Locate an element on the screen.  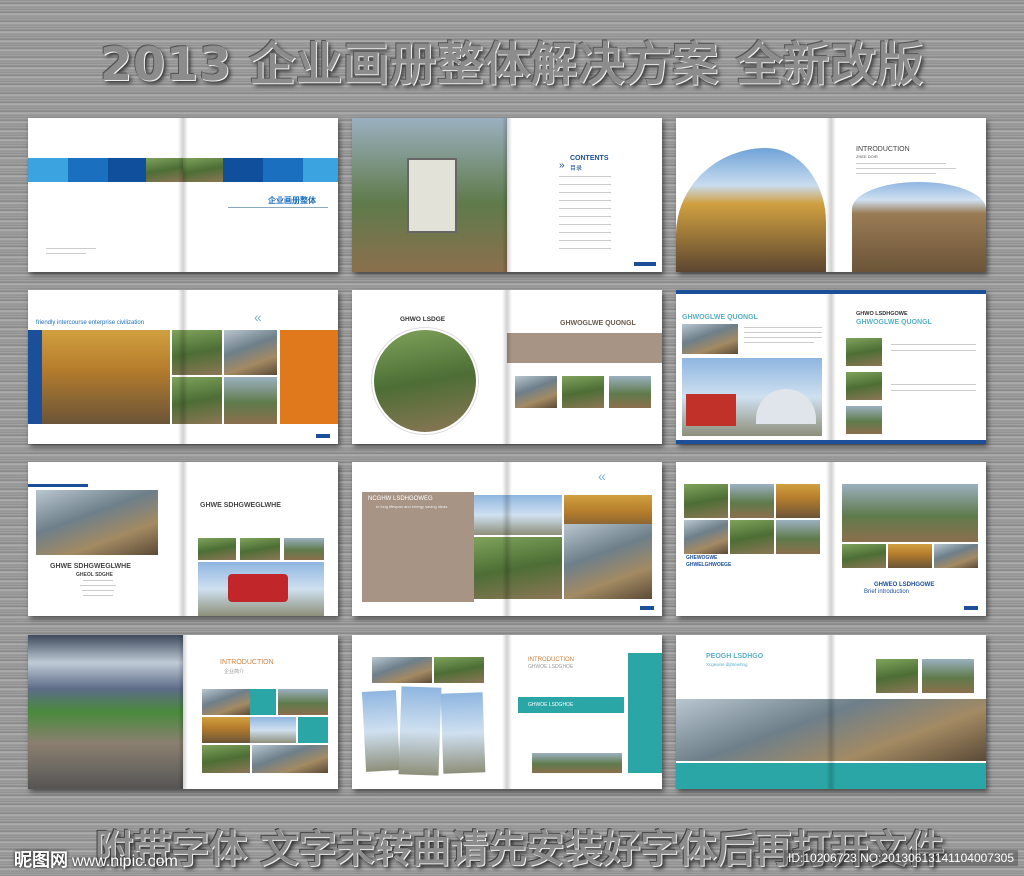
heading: NCGHW LSDHGOWEG is located at coordinates (400, 499).